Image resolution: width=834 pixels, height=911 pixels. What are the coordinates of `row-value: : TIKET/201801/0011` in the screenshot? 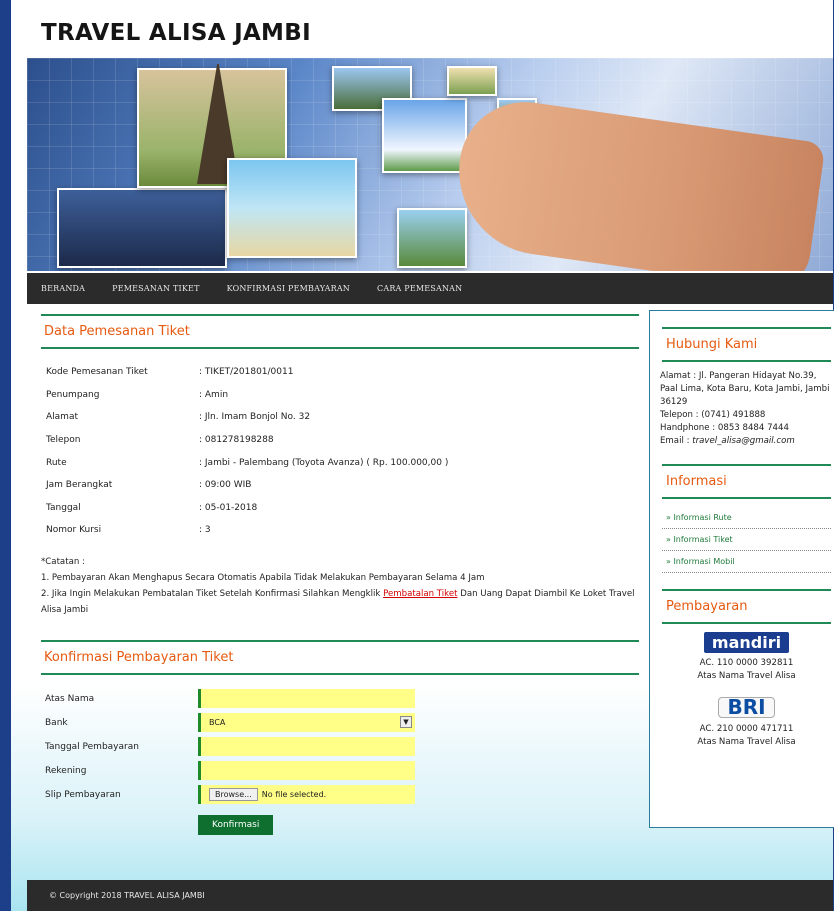 It's located at (246, 372).